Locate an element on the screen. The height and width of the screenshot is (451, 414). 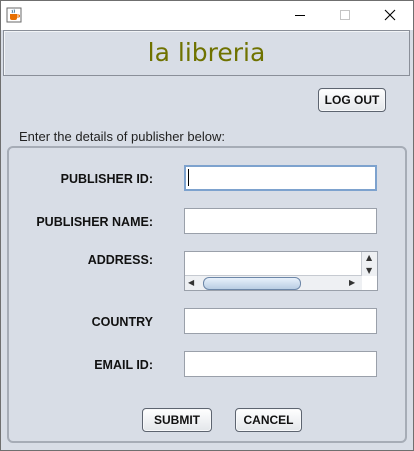
publisher-id-label: PUBLISHER ID: is located at coordinates (106, 179).